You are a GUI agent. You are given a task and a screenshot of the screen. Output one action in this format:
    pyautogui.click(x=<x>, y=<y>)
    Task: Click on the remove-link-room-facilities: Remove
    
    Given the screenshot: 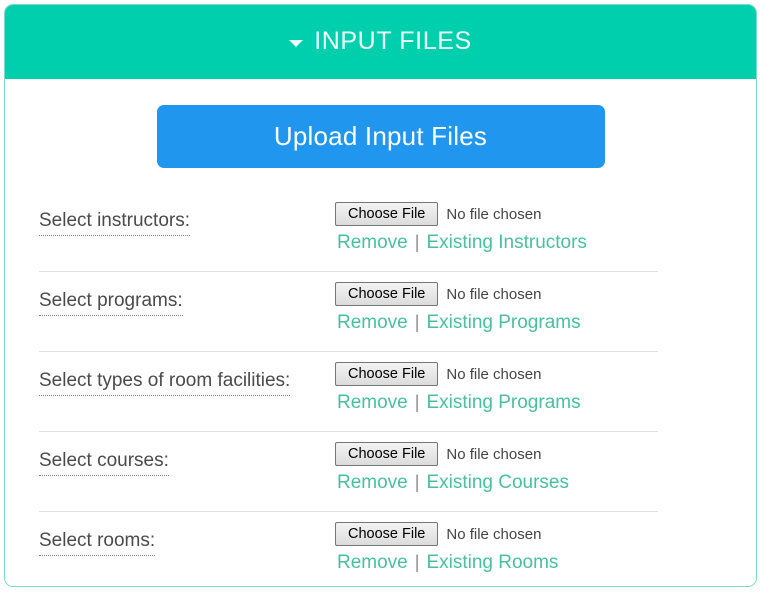 What is the action you would take?
    pyautogui.click(x=372, y=403)
    